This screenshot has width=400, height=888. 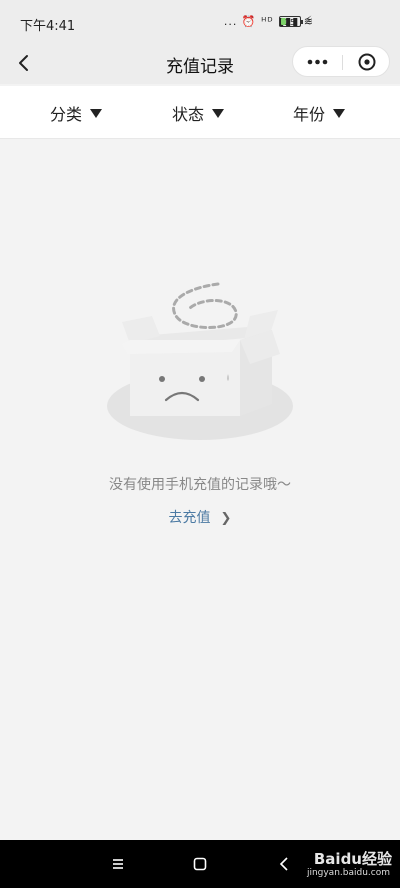 What do you see at coordinates (200, 485) in the screenshot?
I see `empty-message: 没有使用手机充值的记录哦～` at bounding box center [200, 485].